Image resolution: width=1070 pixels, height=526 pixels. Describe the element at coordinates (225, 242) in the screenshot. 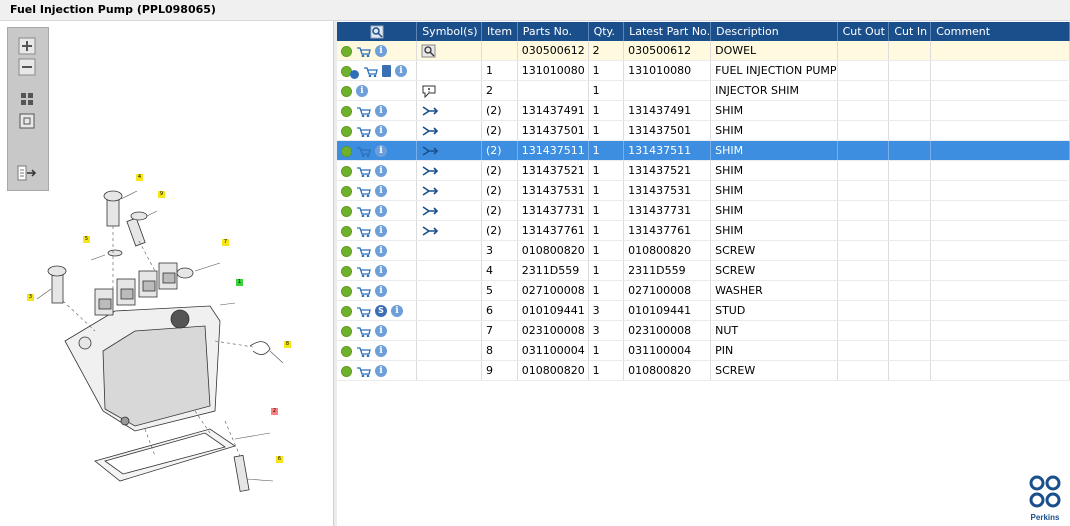

I see `callout-label: 7` at that location.